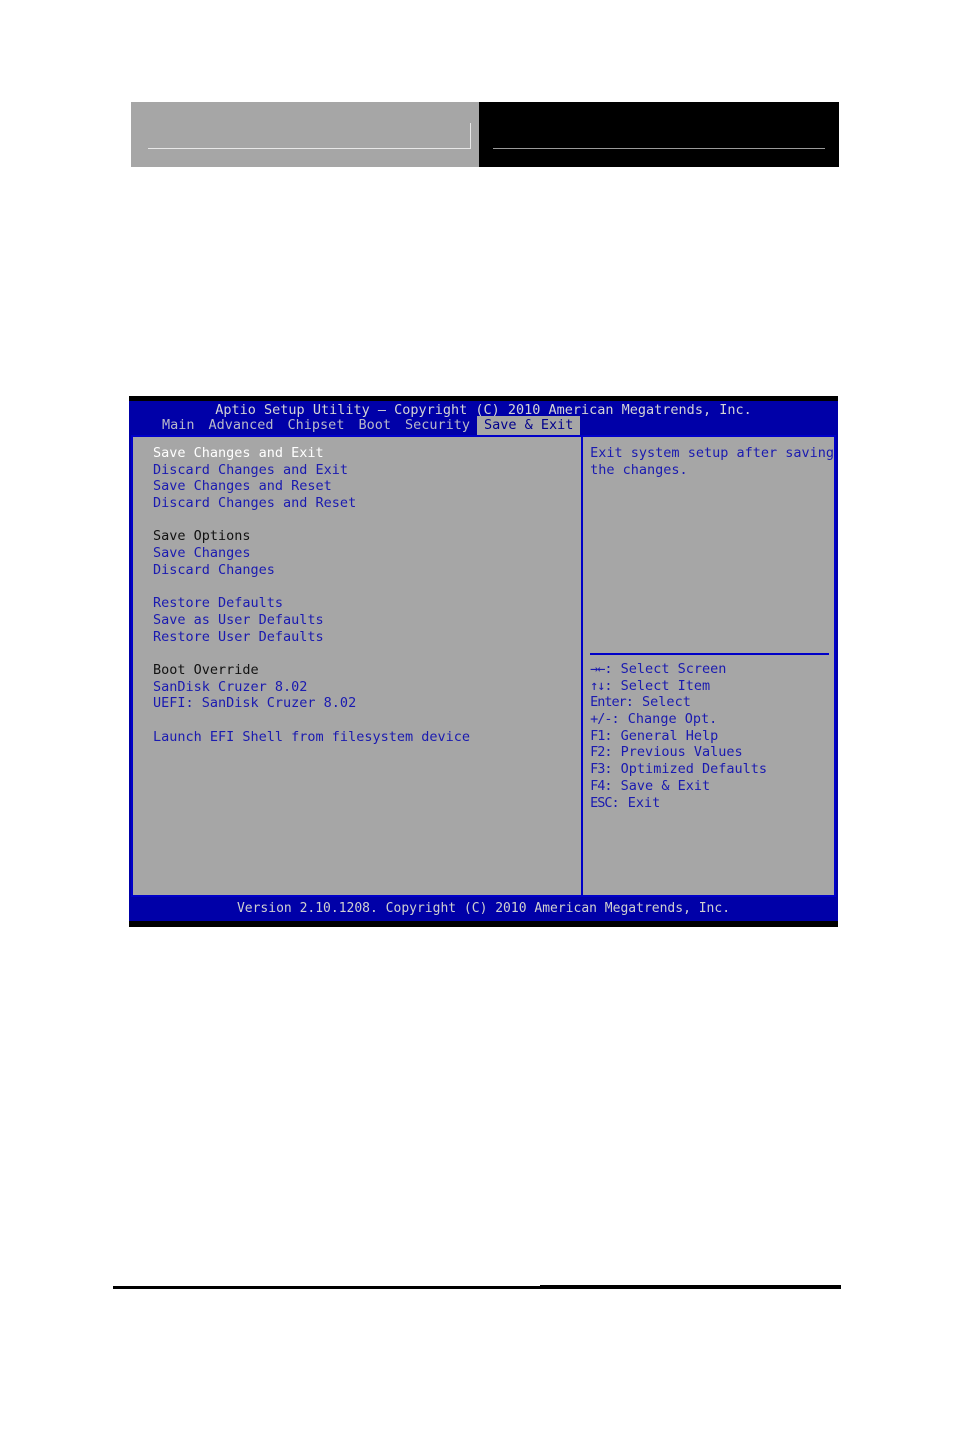  I want to click on menu-item-save-changes: Save Changes, so click(367, 553).